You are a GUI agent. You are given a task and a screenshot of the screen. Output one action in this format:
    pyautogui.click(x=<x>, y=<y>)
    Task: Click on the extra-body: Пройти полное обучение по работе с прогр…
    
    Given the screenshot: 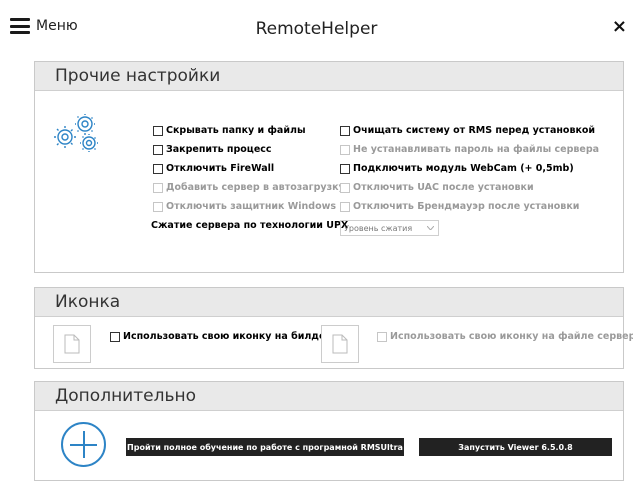 What is the action you would take?
    pyautogui.click(x=329, y=446)
    